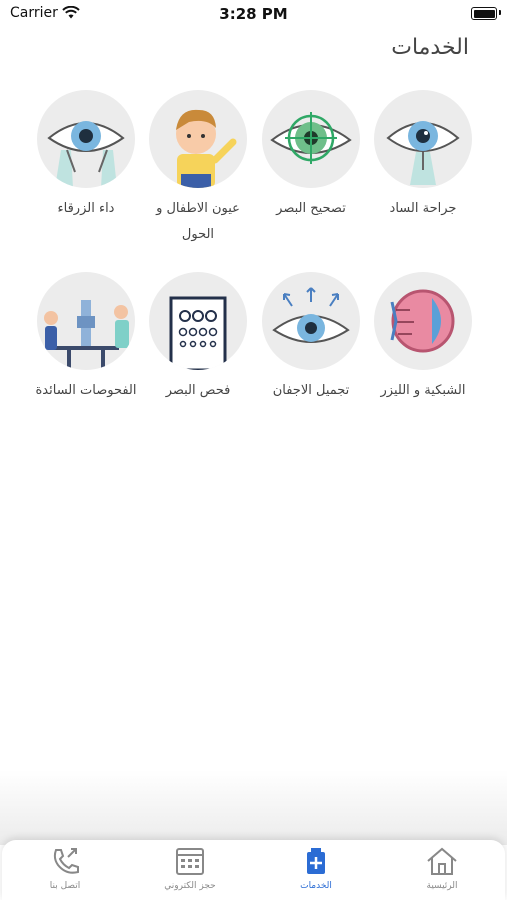 This screenshot has height=900, width=507. What do you see at coordinates (66, 861) in the screenshot?
I see `phone-icon` at bounding box center [66, 861].